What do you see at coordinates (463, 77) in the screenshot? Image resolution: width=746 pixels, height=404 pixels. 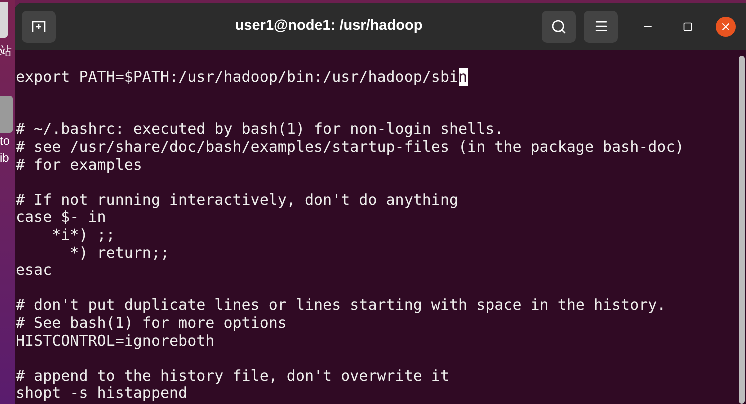 I see `text-cursor: n` at bounding box center [463, 77].